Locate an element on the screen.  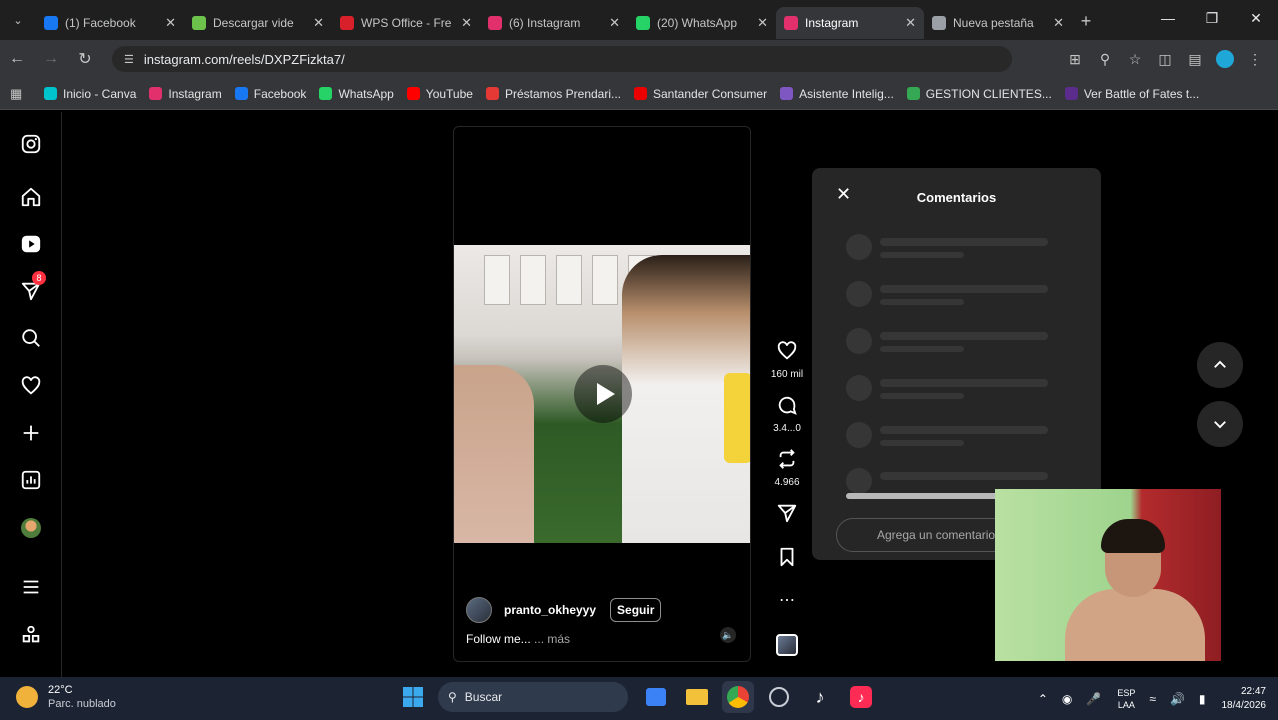
search-icon is located at coordinates (31, 338).